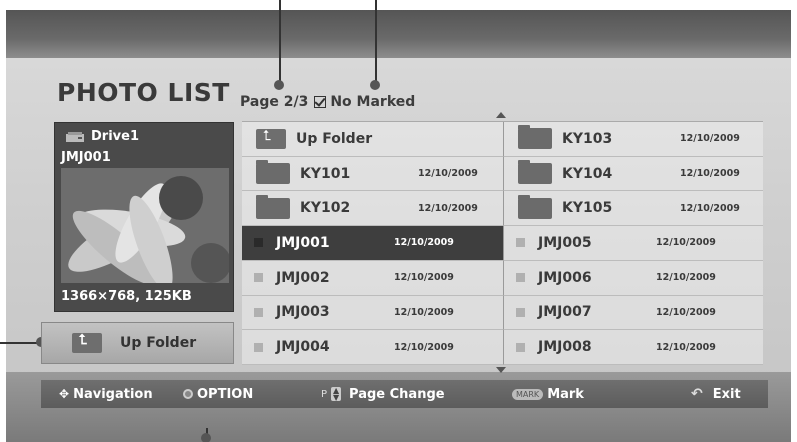 This screenshot has height=442, width=797. I want to click on callout-line-page, so click(280, 41).